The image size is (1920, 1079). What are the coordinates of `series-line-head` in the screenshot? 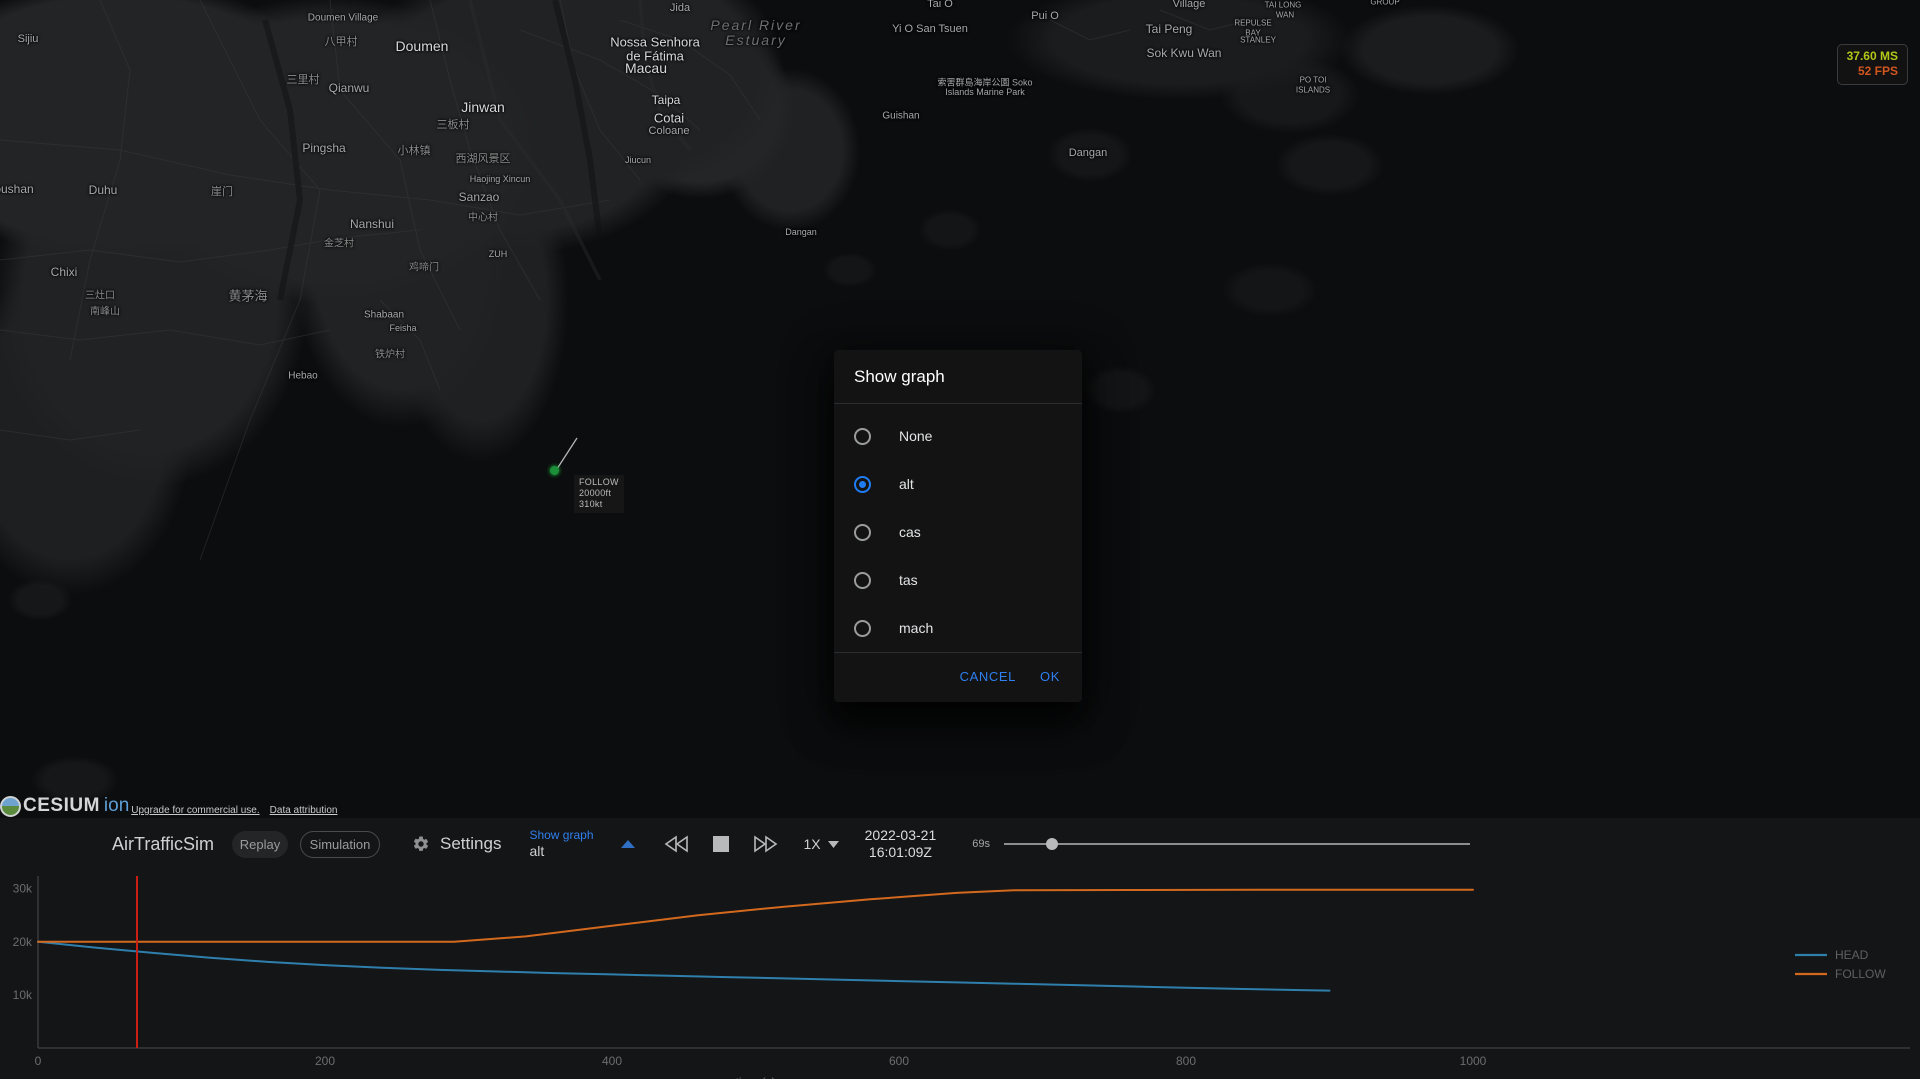 It's located at (684, 966).